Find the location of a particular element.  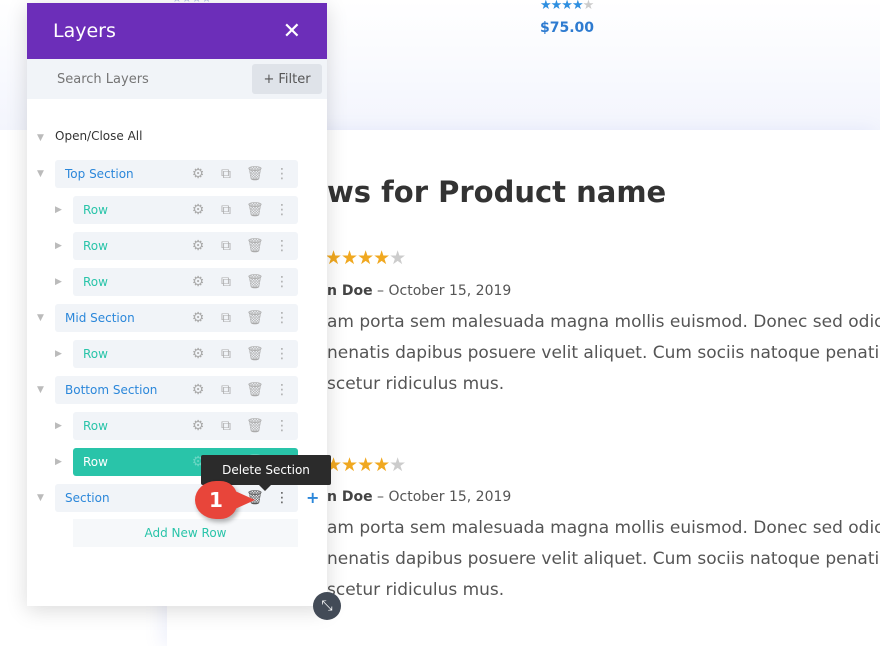

layers-title: Layers is located at coordinates (84, 31).